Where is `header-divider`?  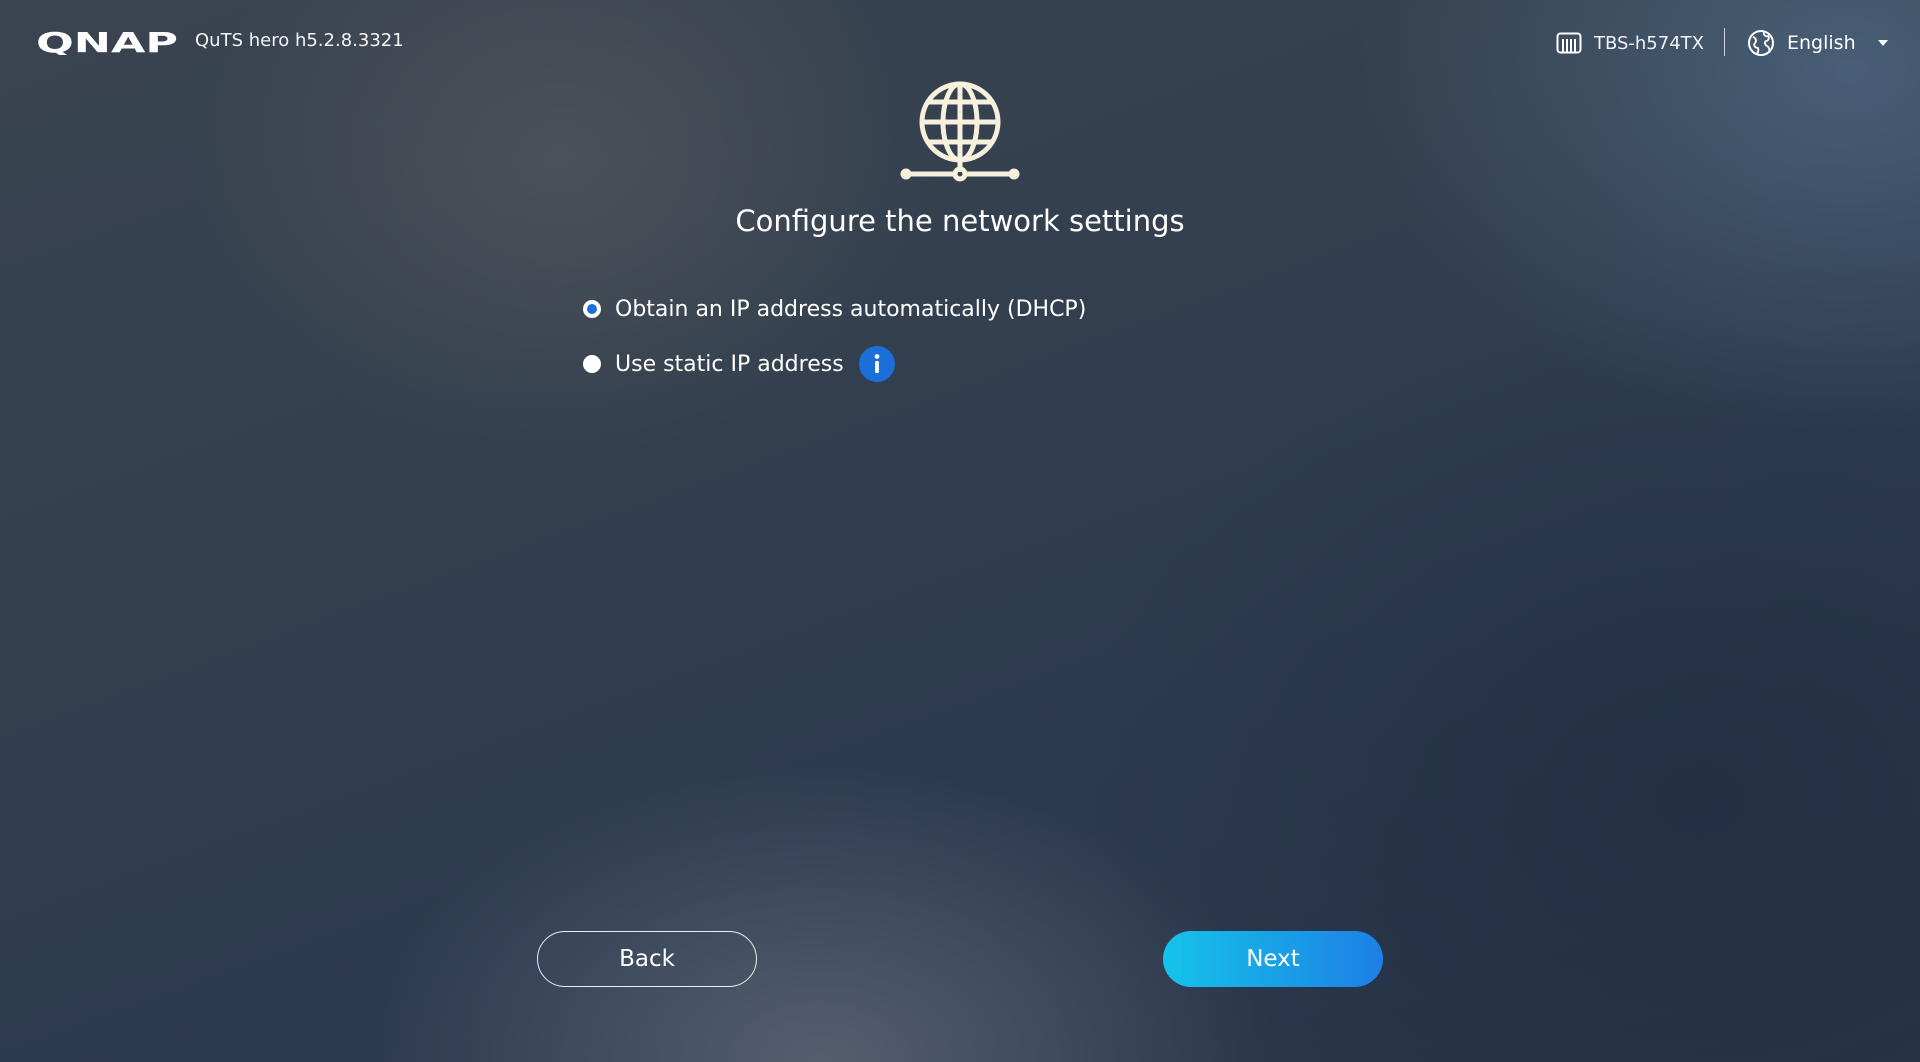 header-divider is located at coordinates (1724, 42).